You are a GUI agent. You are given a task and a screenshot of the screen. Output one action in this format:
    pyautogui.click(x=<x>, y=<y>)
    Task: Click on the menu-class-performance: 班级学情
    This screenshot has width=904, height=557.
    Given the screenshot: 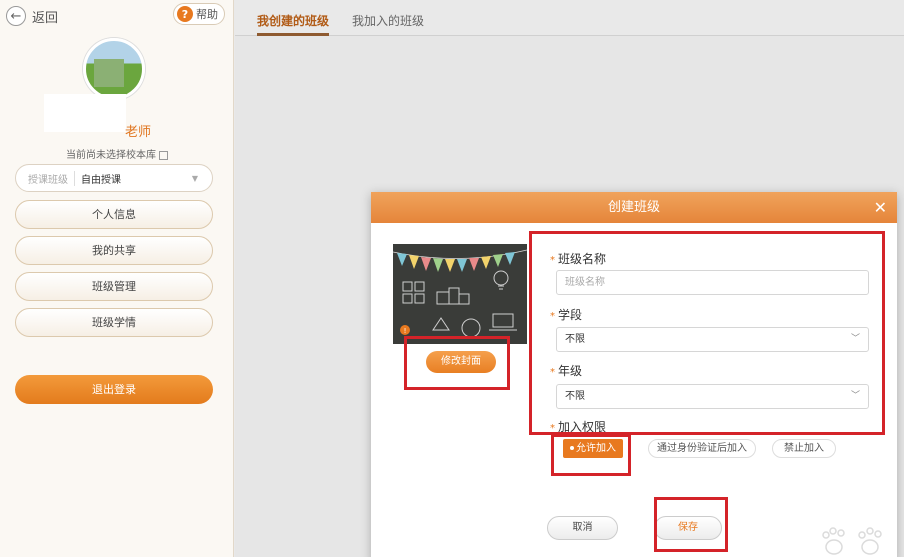 What is the action you would take?
    pyautogui.click(x=114, y=322)
    